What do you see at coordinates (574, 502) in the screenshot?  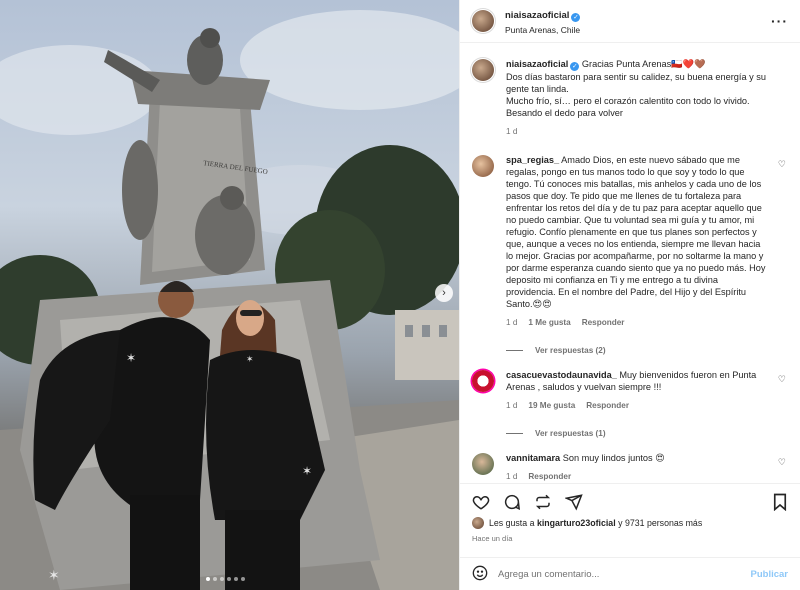 I see `share-send-icon` at bounding box center [574, 502].